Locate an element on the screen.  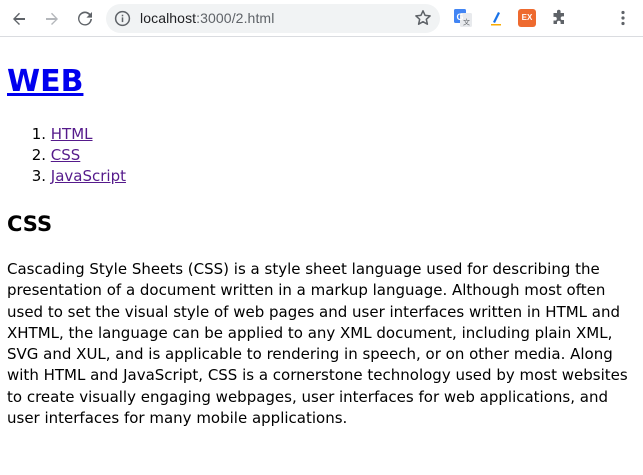
section-title: CSS is located at coordinates (30, 224).